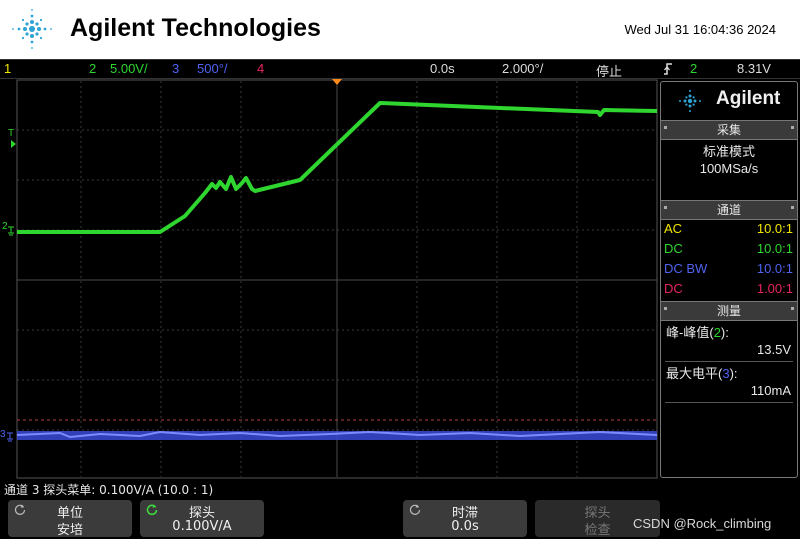  I want to click on ch1-probe-ratio: 10.0:1, so click(774, 228).